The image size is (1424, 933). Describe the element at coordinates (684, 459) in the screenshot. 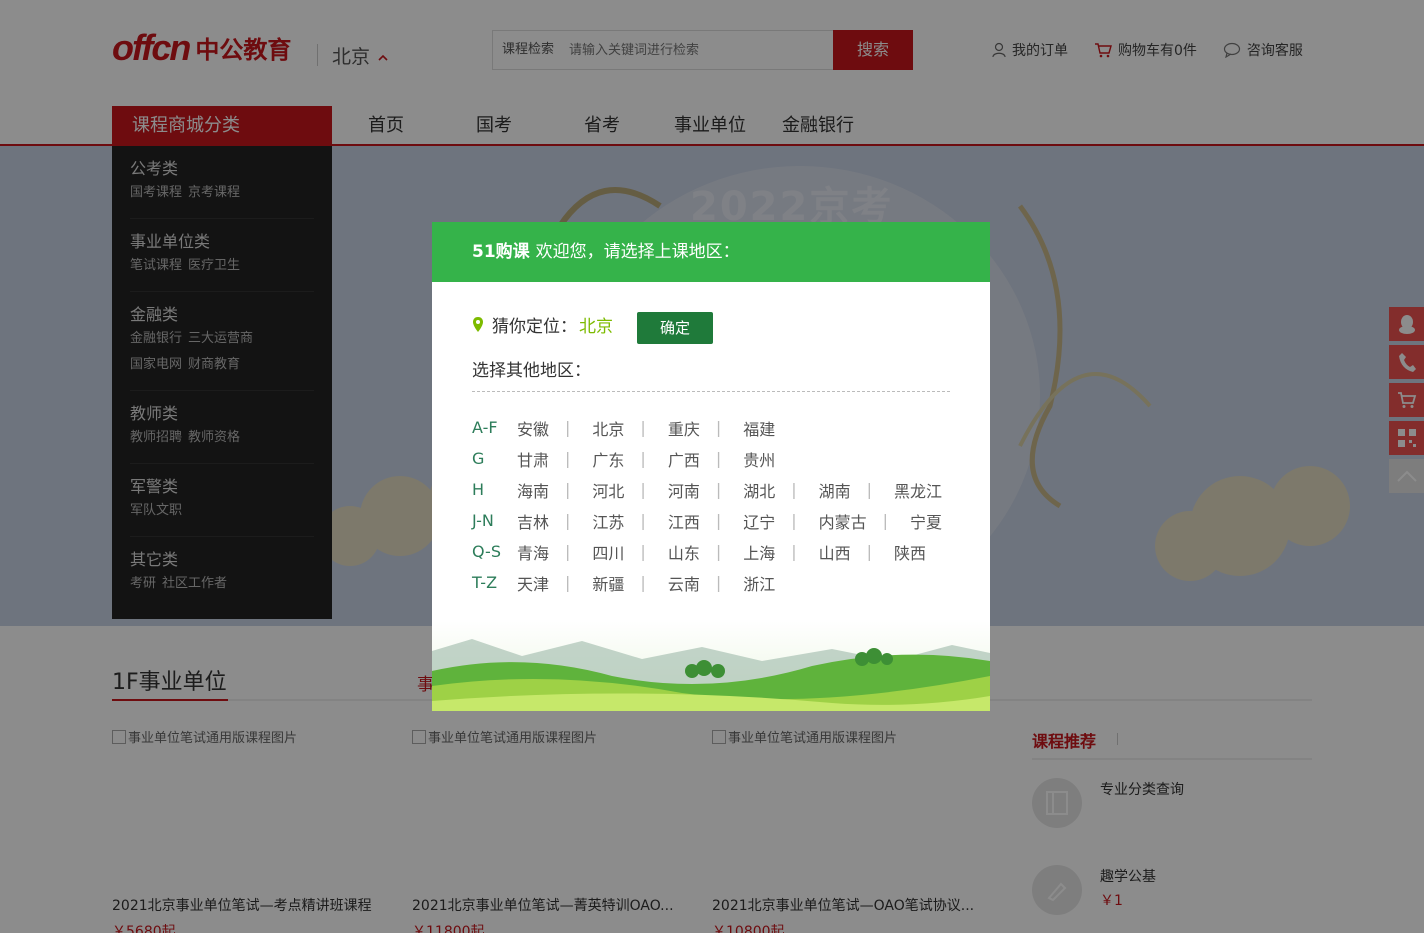

I see `region-city-link: 广西` at that location.